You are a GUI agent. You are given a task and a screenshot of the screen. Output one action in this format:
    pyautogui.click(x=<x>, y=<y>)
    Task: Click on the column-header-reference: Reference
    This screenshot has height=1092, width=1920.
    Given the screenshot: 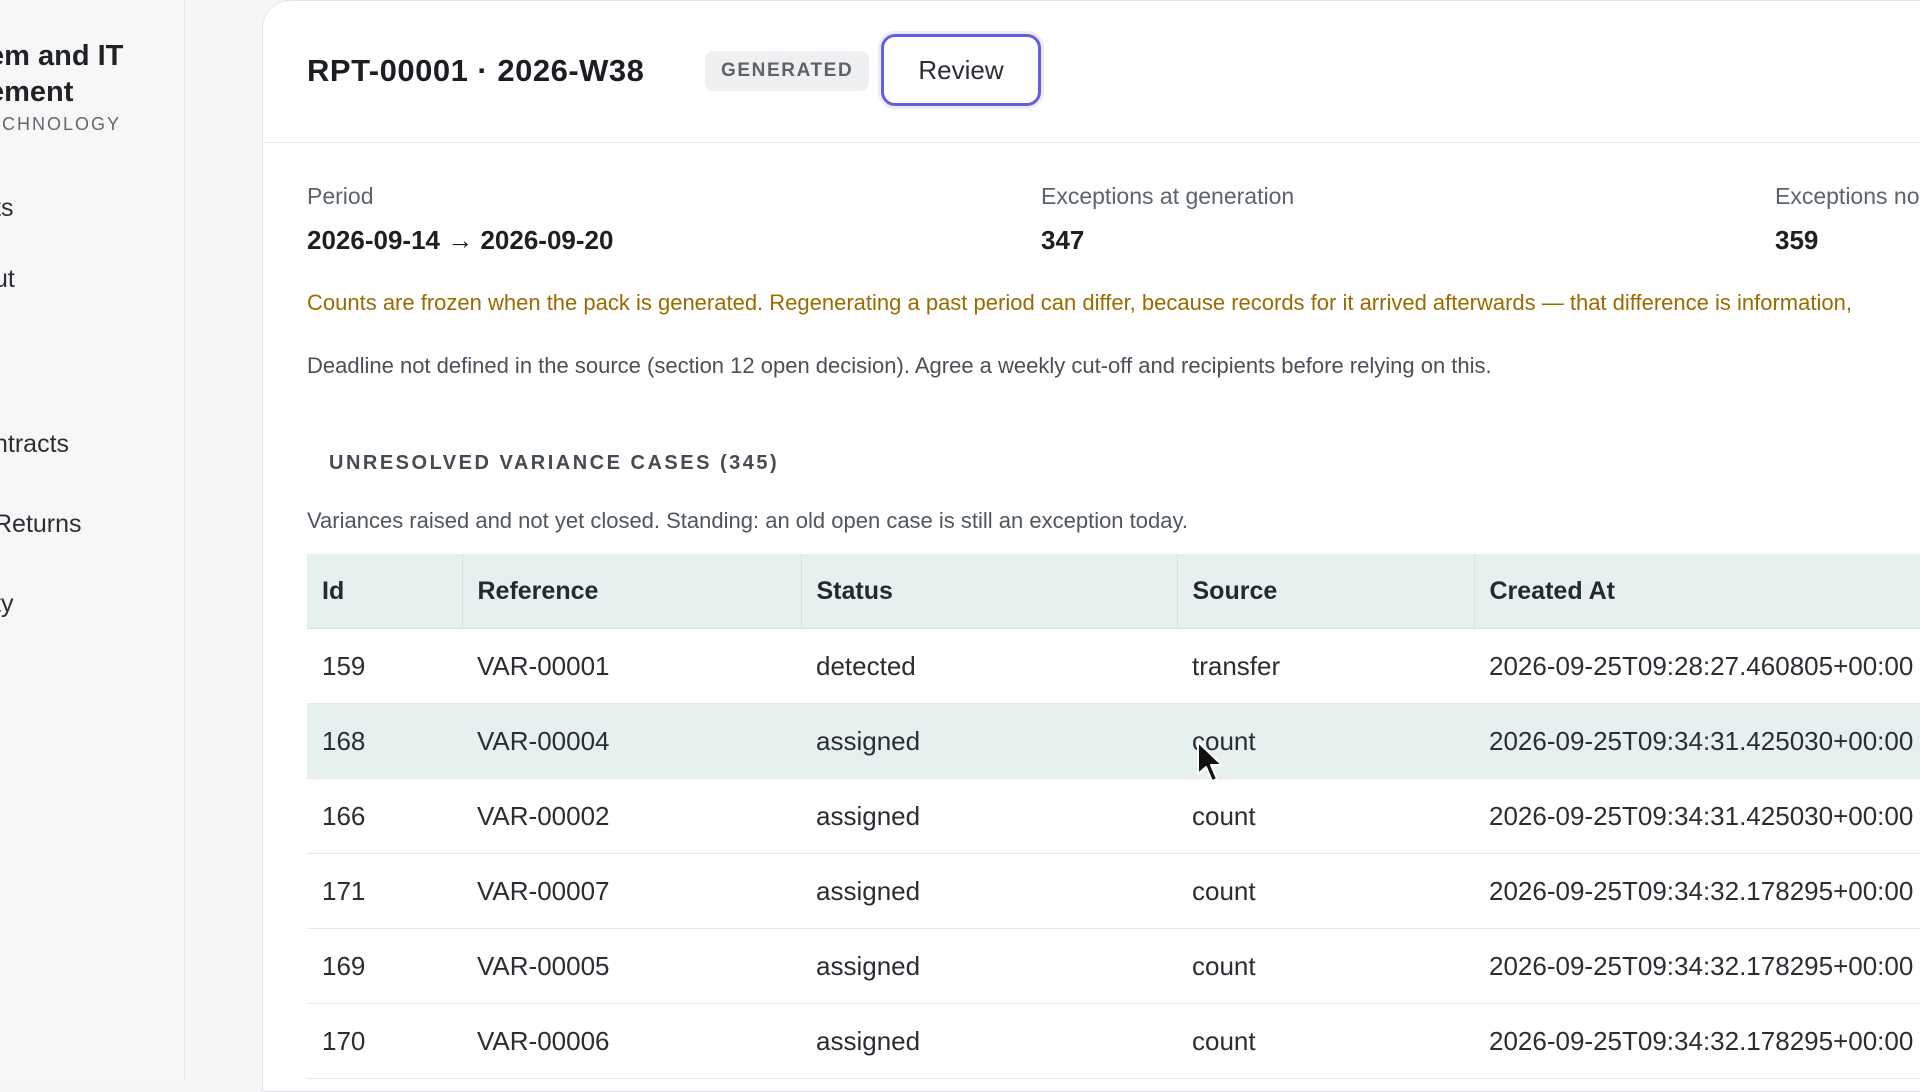 What is the action you would take?
    pyautogui.click(x=632, y=591)
    